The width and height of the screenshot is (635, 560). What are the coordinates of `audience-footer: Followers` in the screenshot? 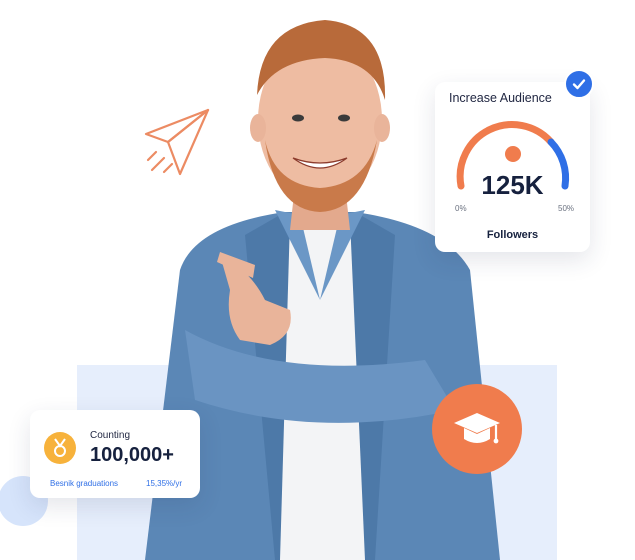 It's located at (512, 235).